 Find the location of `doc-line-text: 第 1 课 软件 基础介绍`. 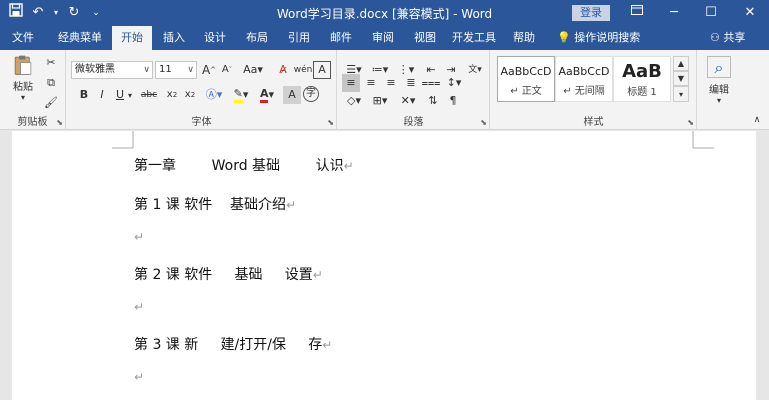

doc-line-text: 第 1 课 软件 基础介绍 is located at coordinates (210, 205).